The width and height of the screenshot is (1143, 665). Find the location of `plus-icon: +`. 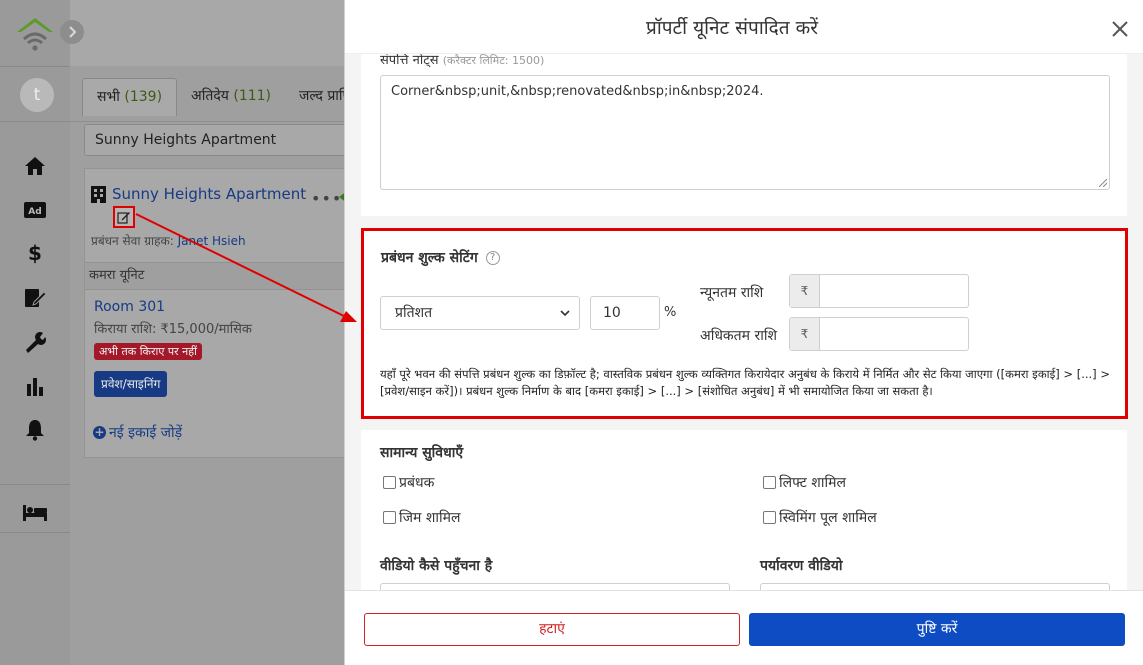

plus-icon: + is located at coordinates (99, 432).